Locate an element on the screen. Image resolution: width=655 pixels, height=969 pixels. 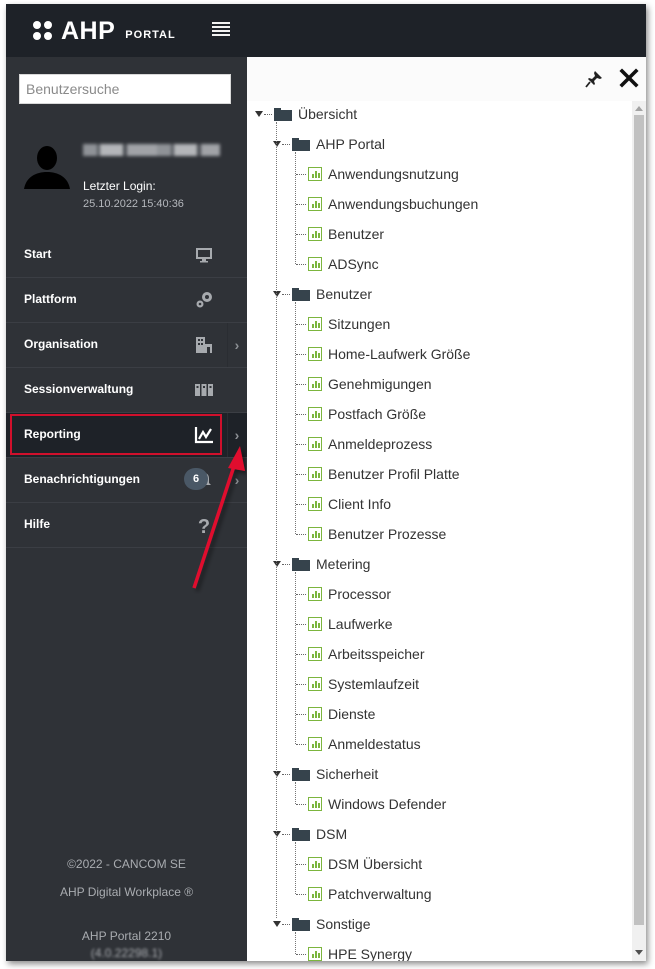
version-text: AHP Portal 2210 is located at coordinates (126, 936).